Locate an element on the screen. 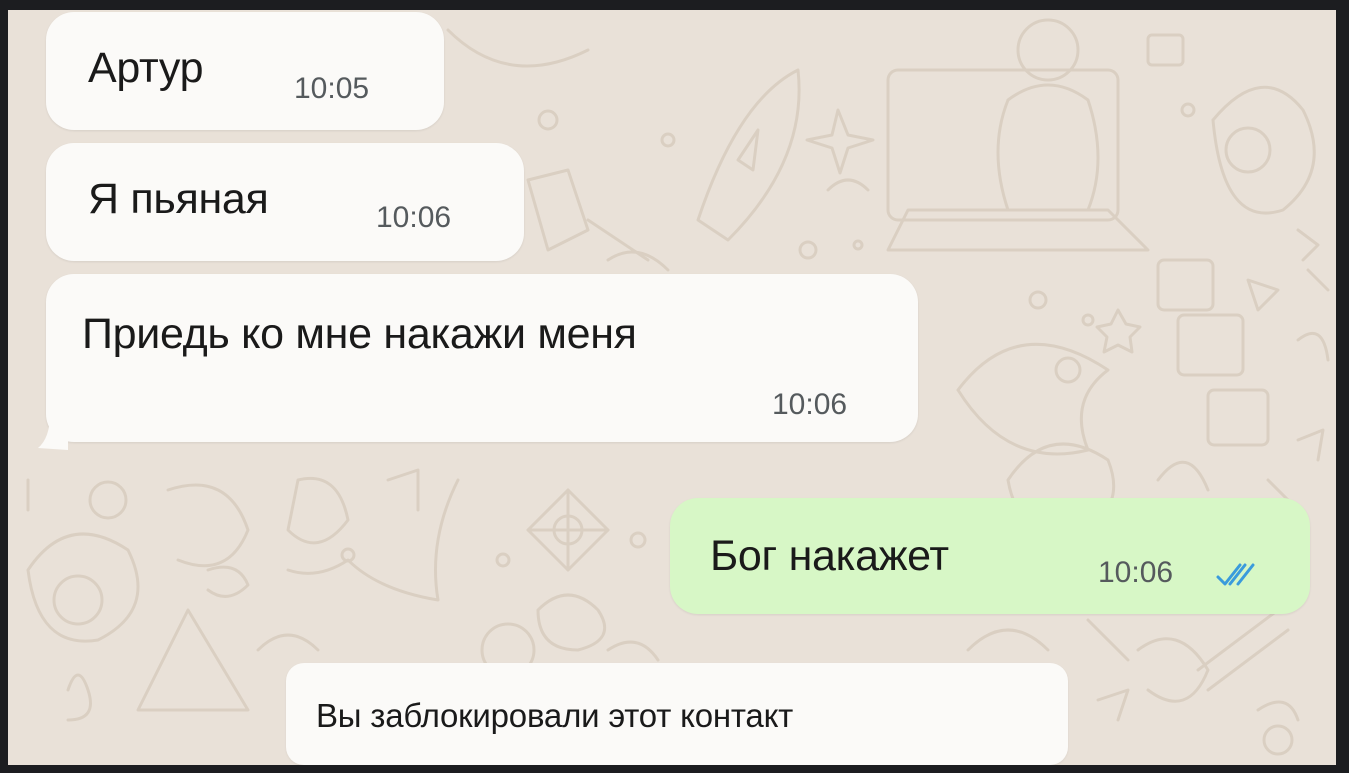 The height and width of the screenshot is (773, 1349). outgoing-message-bubble: Бог накажет 10:06 is located at coordinates (990, 556).